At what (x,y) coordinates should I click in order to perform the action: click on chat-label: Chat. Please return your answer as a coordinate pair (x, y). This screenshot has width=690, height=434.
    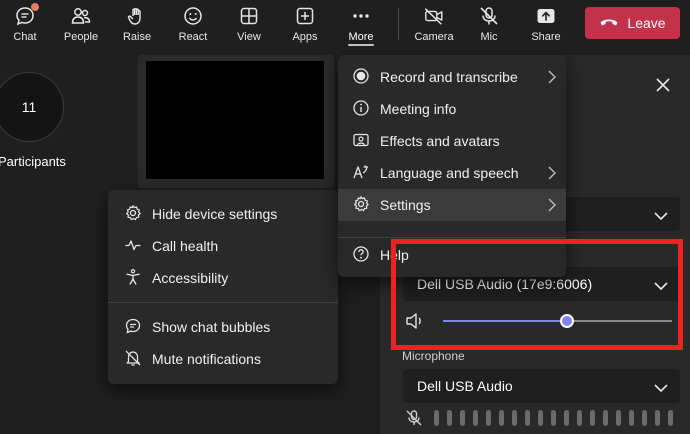
    Looking at the image, I should click on (25, 37).